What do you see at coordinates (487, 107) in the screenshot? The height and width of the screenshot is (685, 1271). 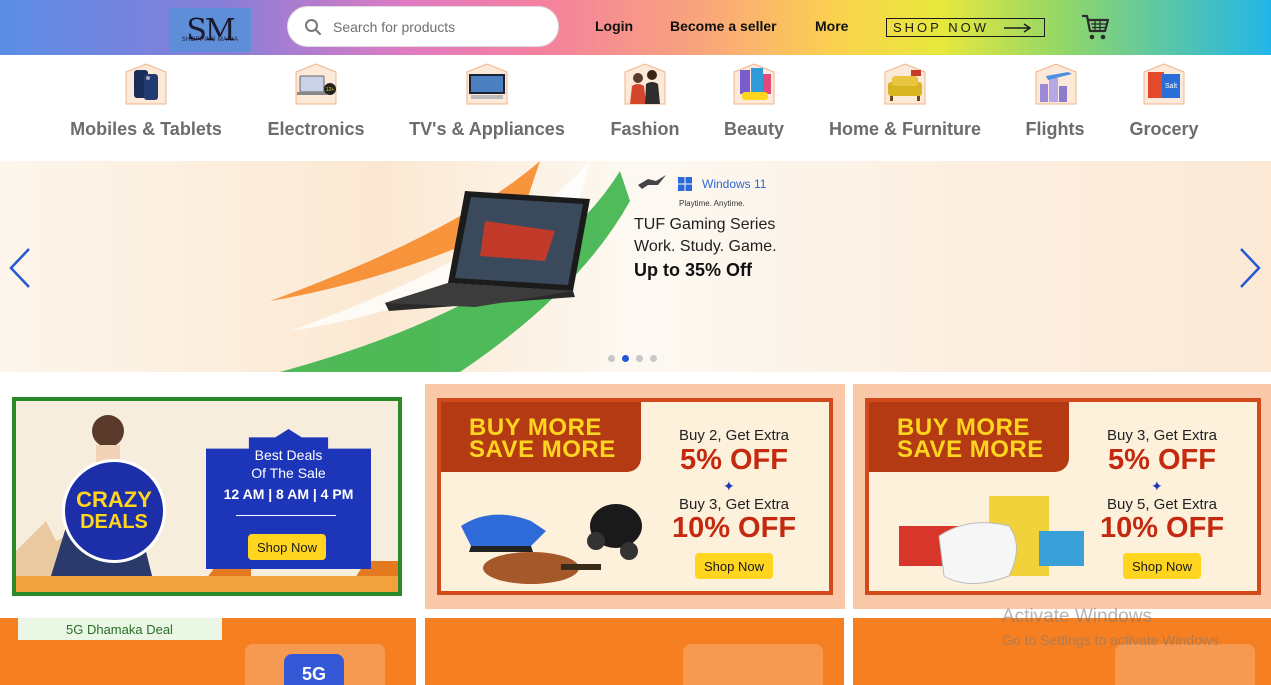 I see `category-tv-appliances: TV's & Appliances` at bounding box center [487, 107].